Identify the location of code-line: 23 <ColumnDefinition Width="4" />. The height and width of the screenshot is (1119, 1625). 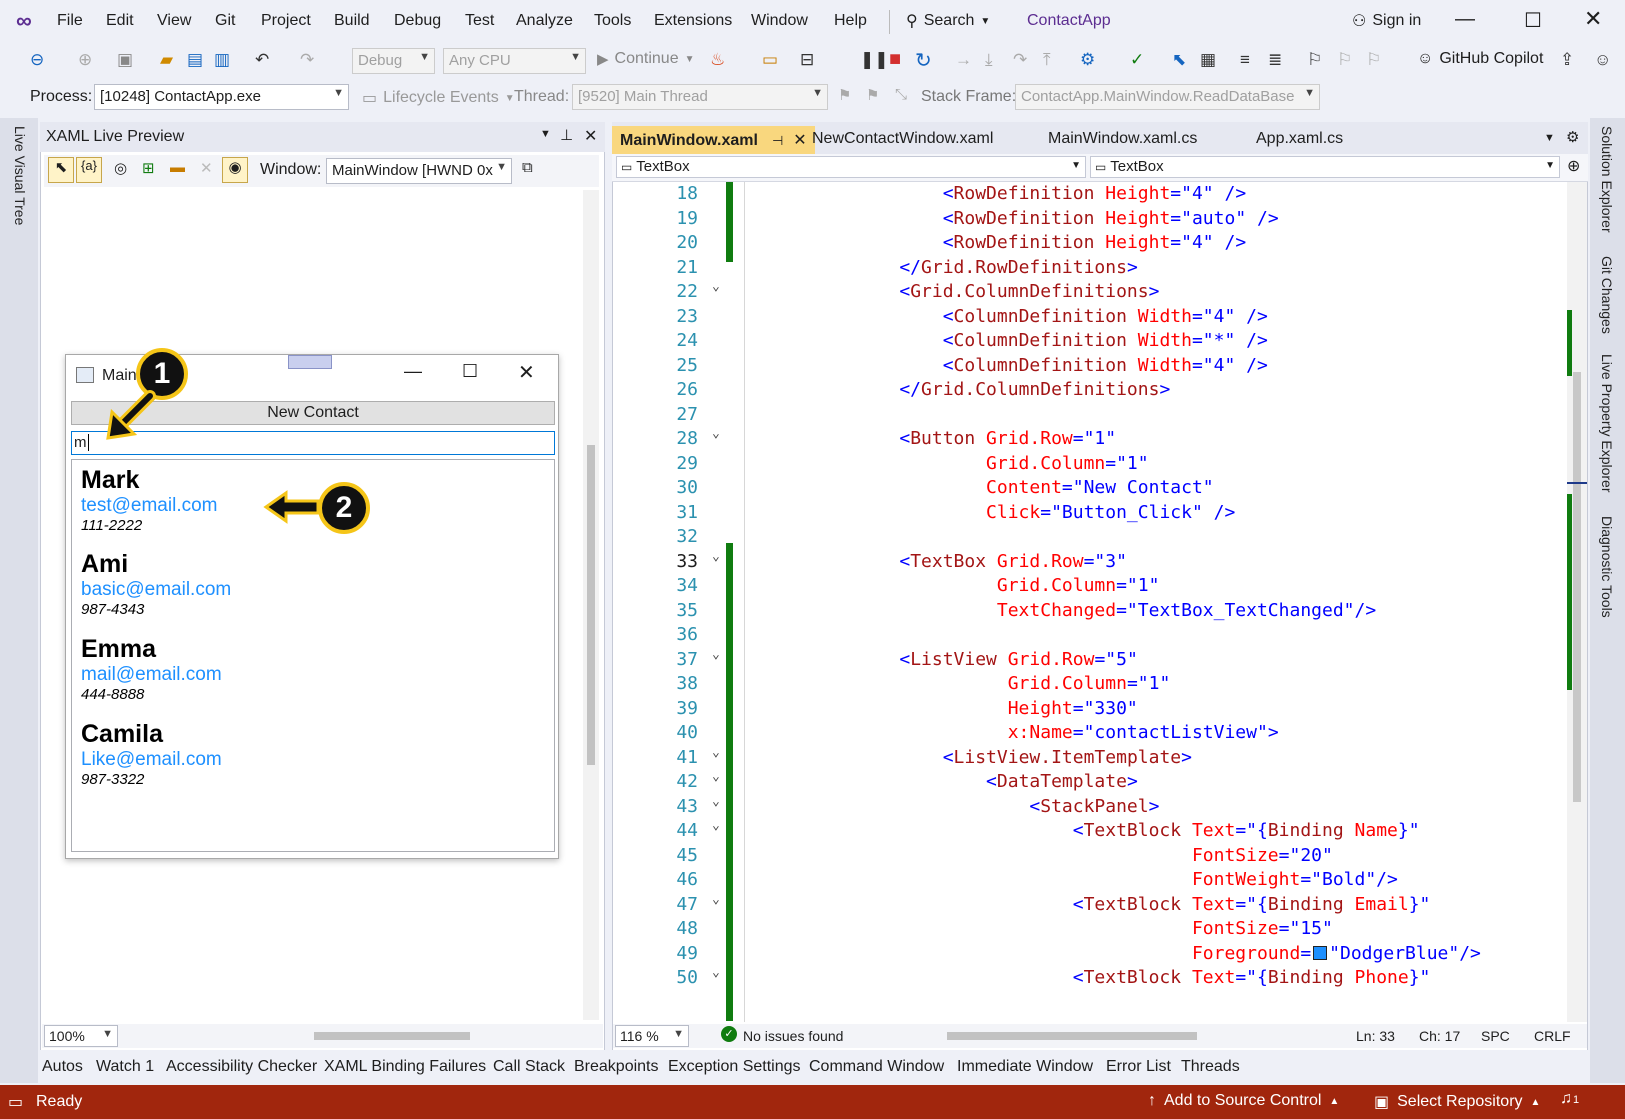
(1089, 318).